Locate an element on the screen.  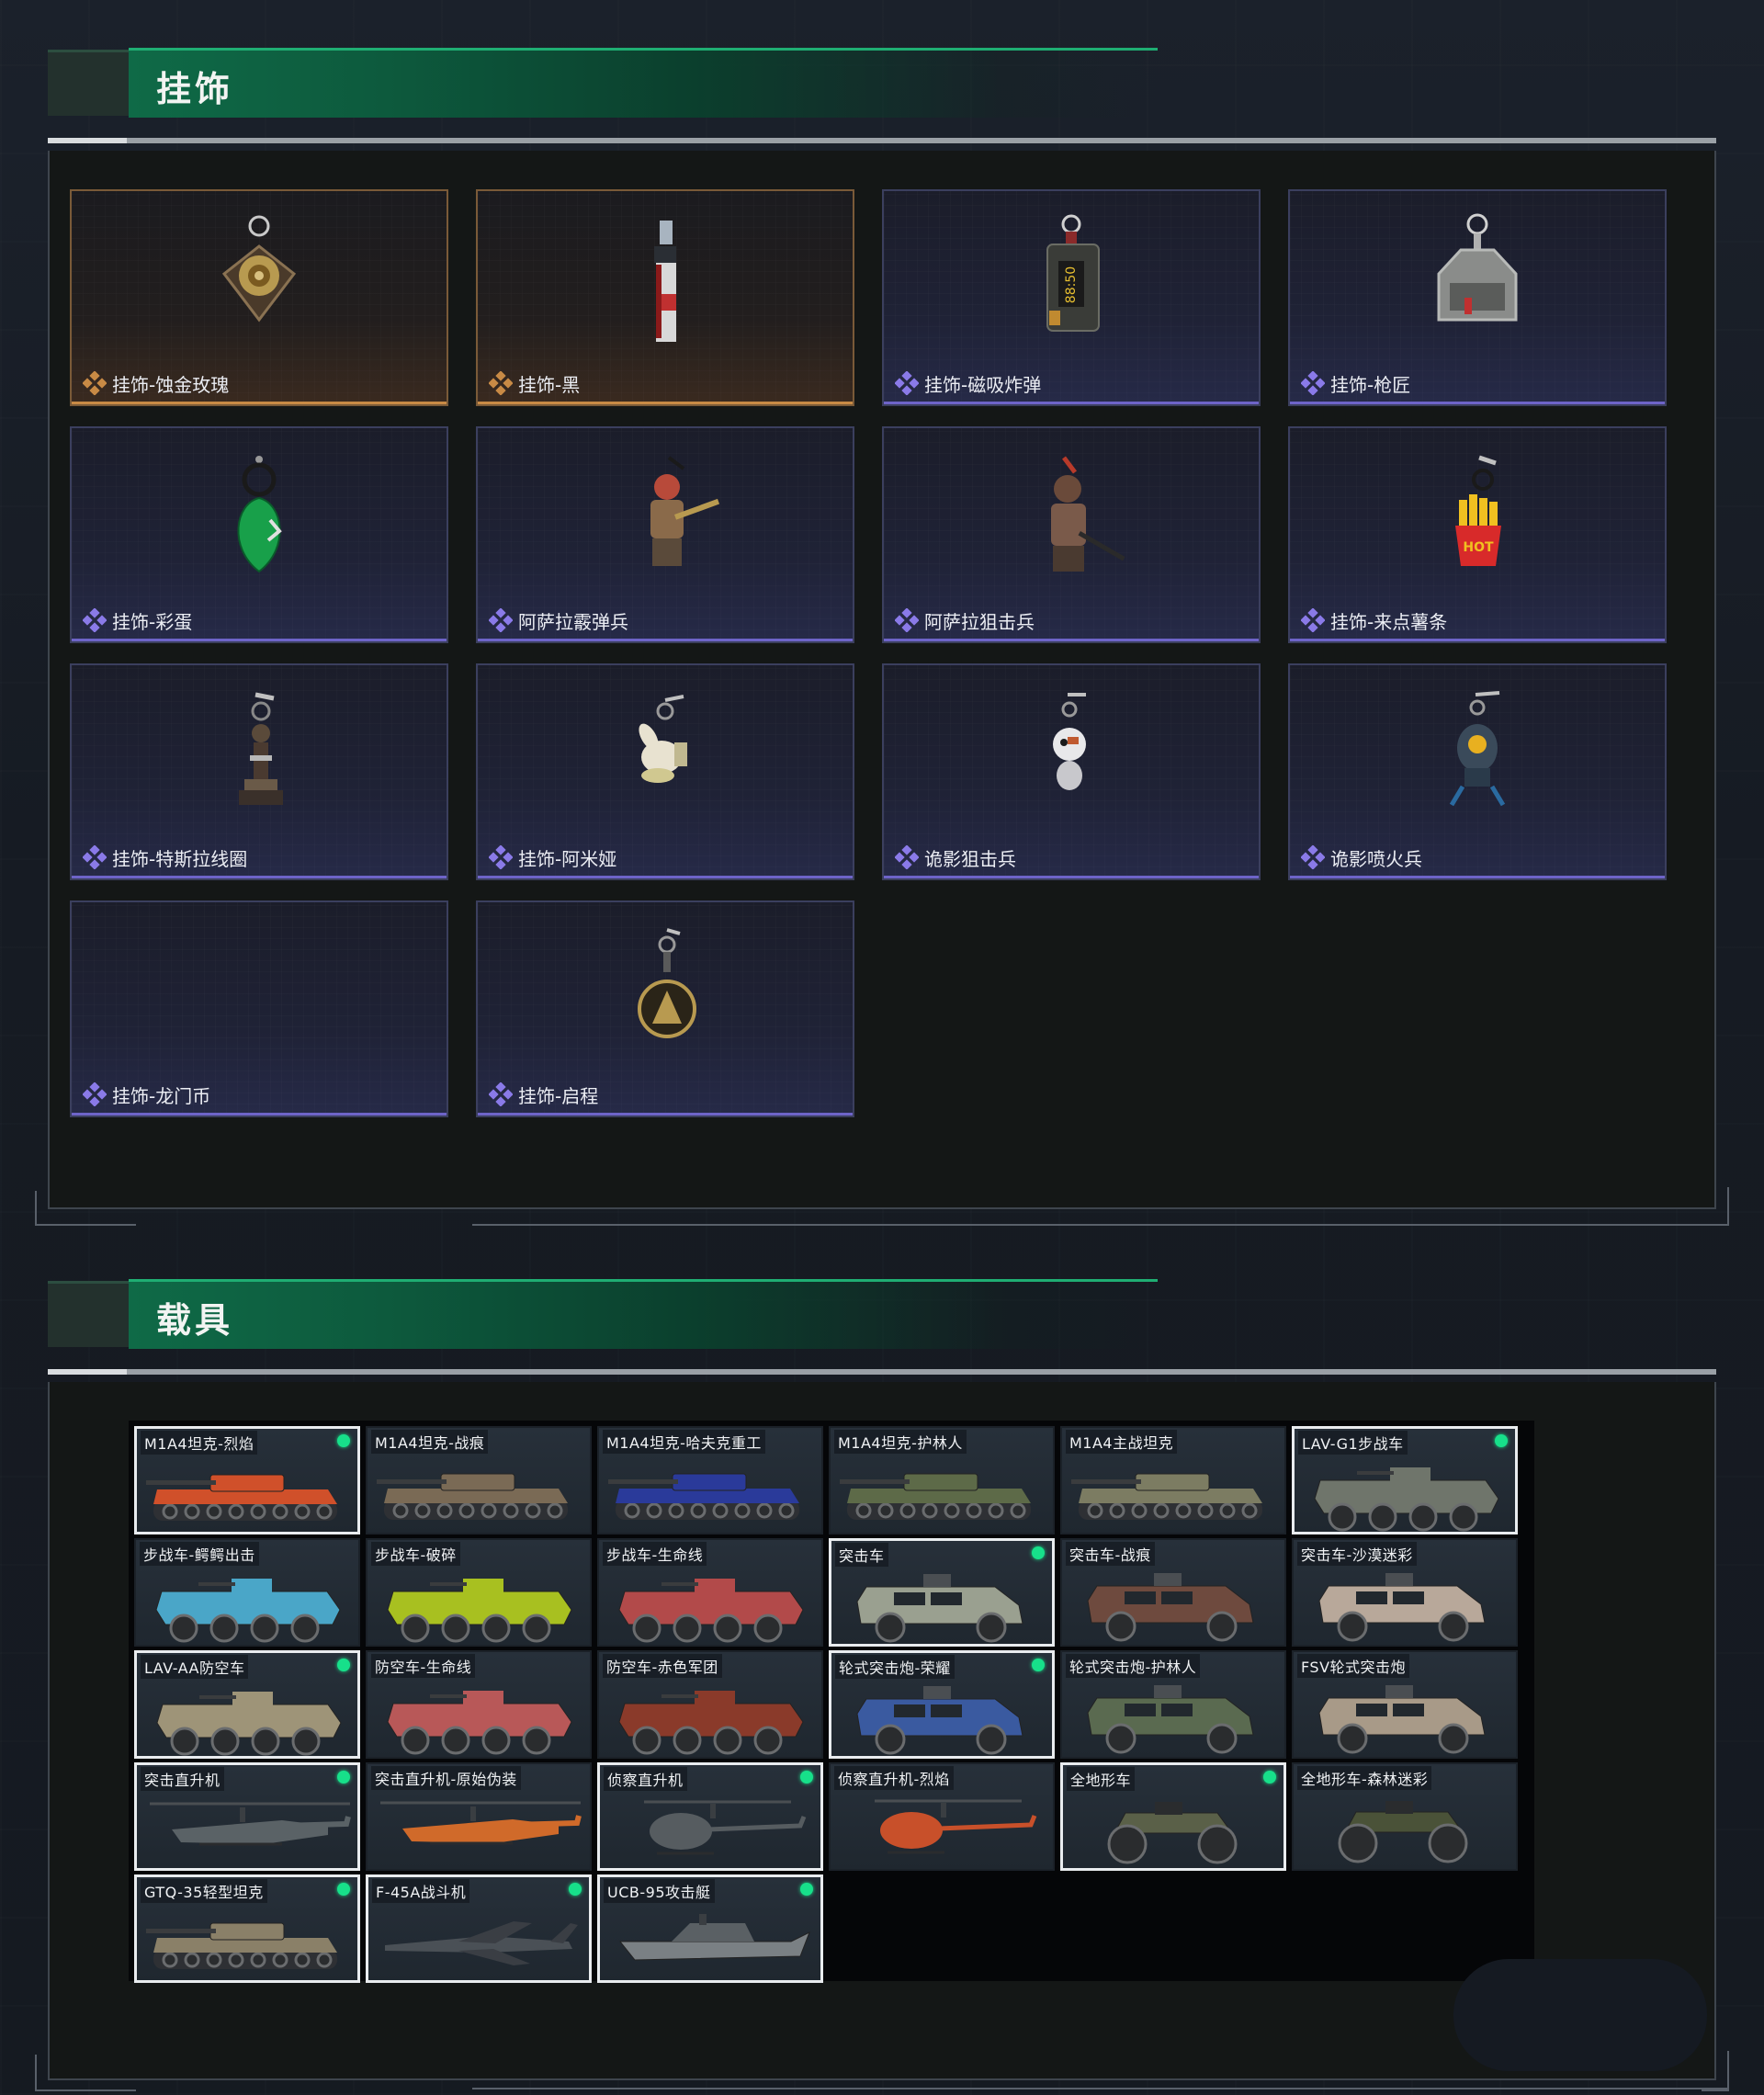
vehicles-section-header: 载具 is located at coordinates (882, 1314).